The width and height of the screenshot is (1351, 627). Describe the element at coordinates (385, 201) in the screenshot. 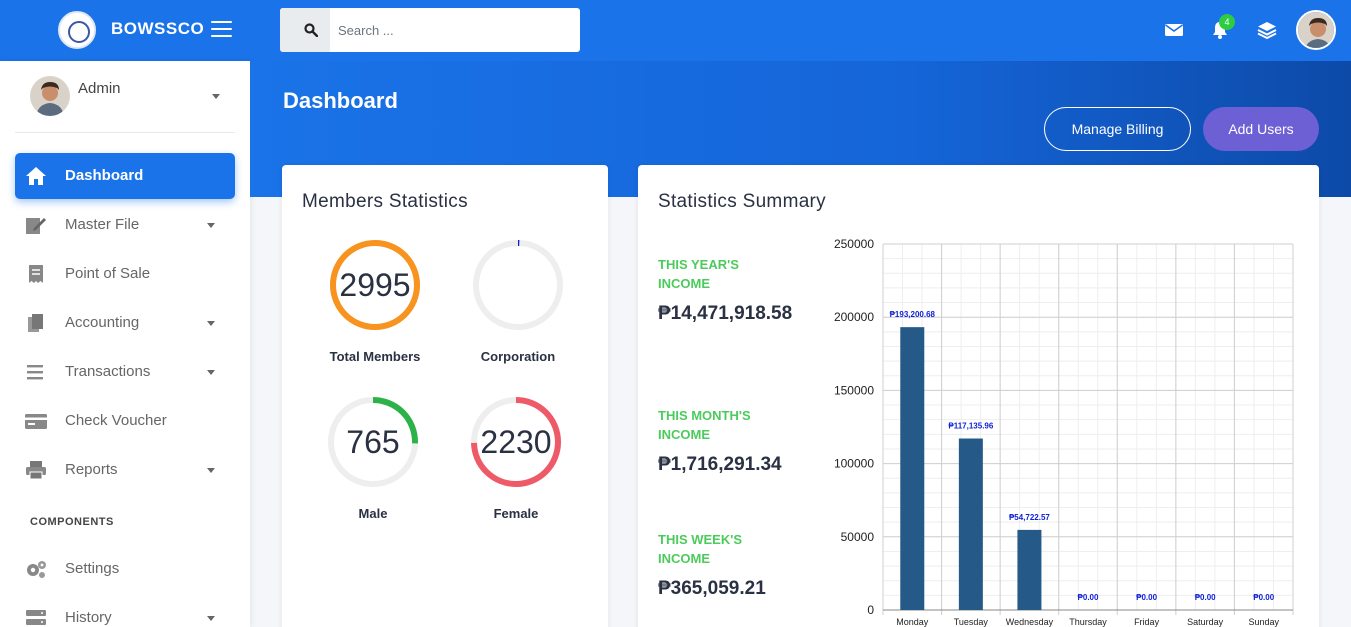

I see `card-title: Members Statistics` at that location.